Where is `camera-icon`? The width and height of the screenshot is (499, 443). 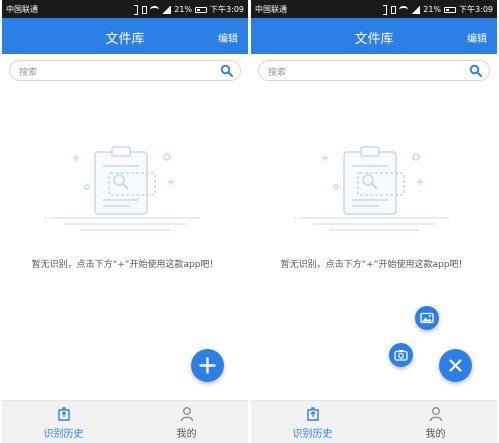 camera-icon is located at coordinates (401, 355).